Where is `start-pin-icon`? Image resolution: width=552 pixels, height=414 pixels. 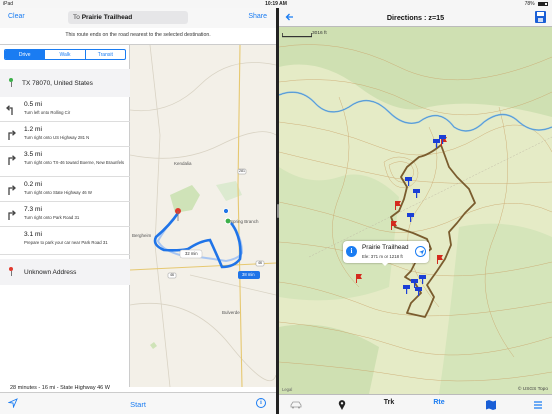
start-pin-icon is located at coordinates (11, 82).